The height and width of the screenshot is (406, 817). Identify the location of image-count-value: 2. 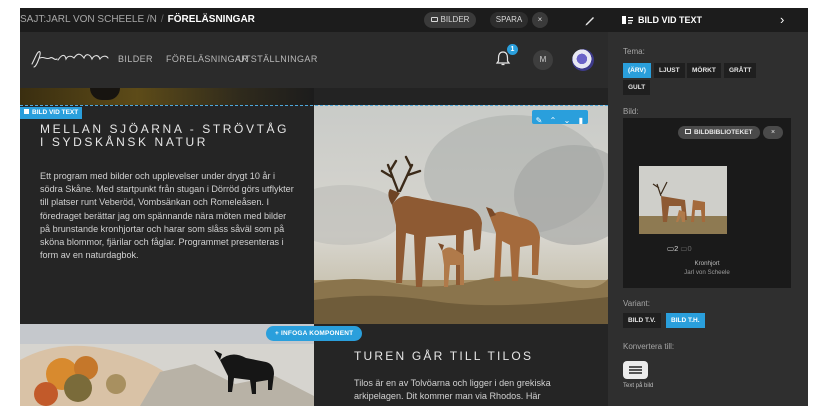
(676, 248).